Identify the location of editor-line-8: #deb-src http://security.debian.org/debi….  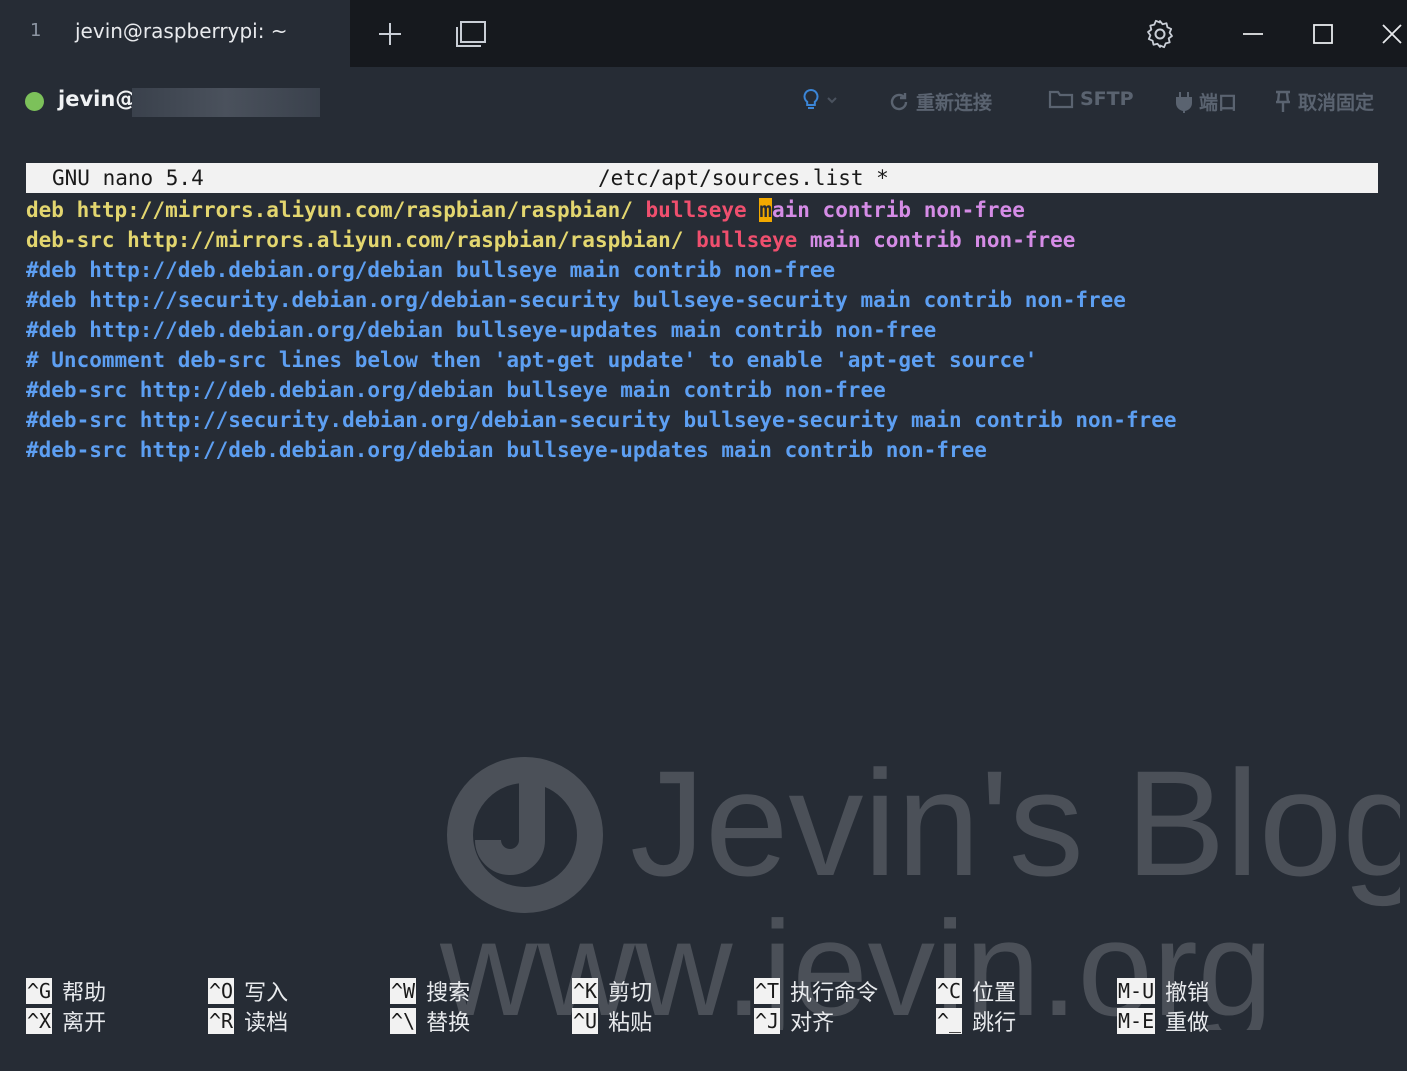
(601, 420).